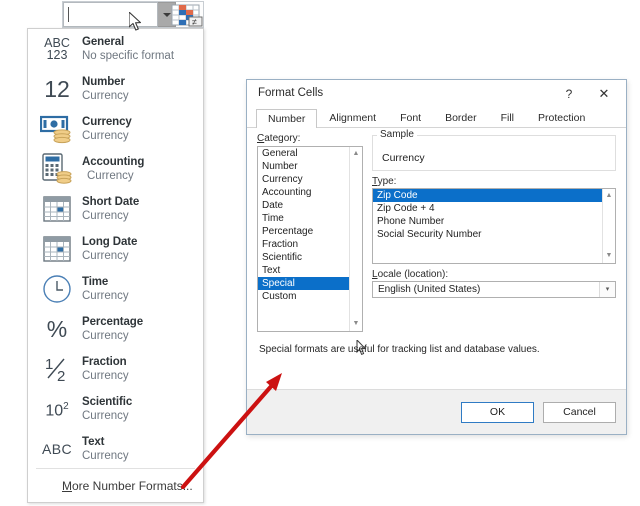  I want to click on dropdown-item-subtitle: No specific format, so click(128, 55).